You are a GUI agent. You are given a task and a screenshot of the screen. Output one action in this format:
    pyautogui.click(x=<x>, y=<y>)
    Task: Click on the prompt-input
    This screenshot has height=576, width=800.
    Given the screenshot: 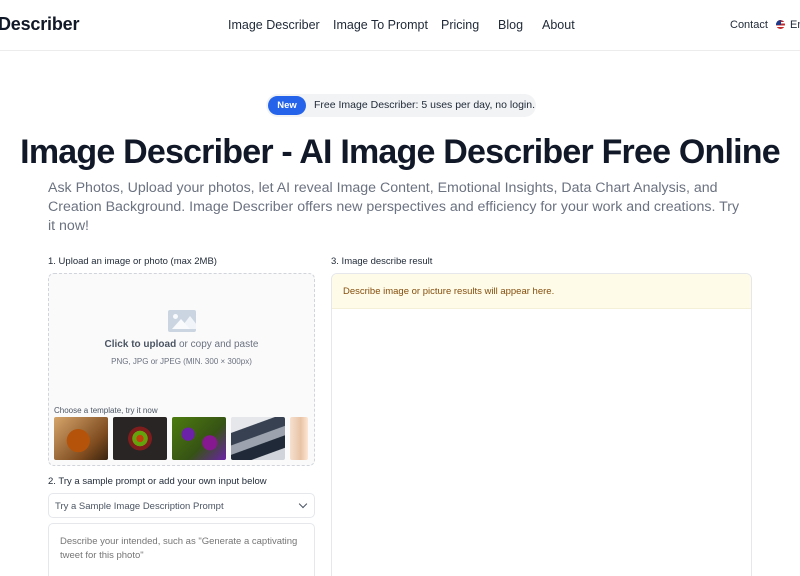 What is the action you would take?
    pyautogui.click(x=181, y=549)
    